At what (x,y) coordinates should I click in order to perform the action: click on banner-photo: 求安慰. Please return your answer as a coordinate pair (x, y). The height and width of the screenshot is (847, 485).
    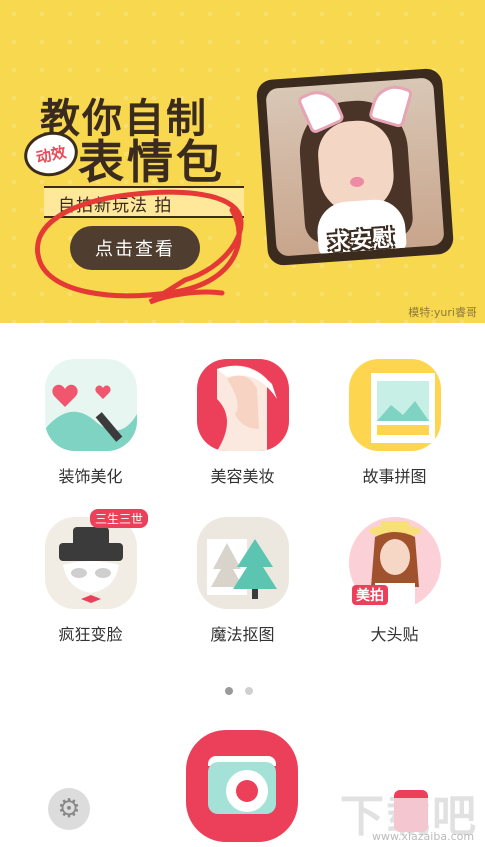
    Looking at the image, I should click on (355, 167).